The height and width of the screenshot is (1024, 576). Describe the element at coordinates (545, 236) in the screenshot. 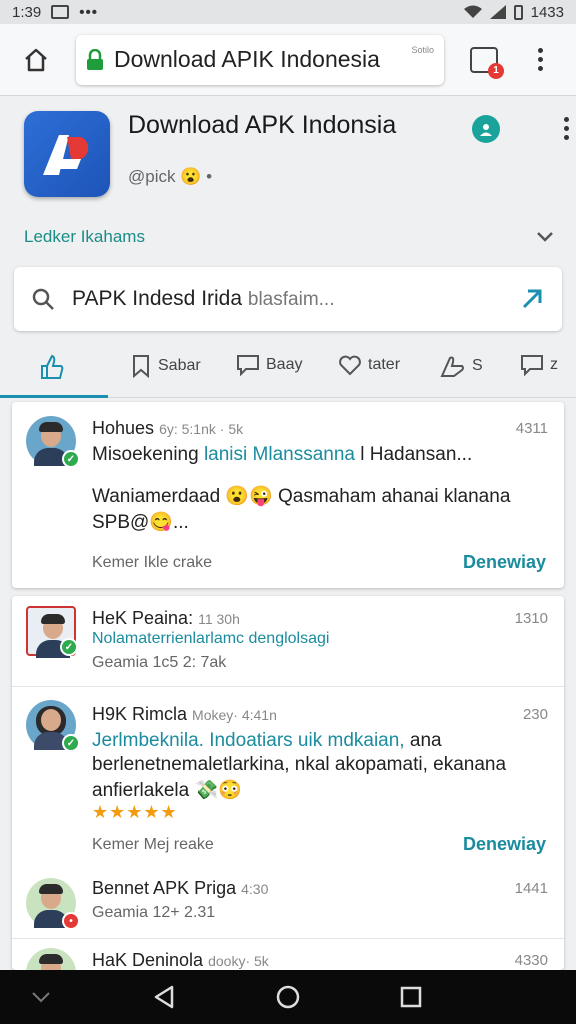

I see `chevron-down-icon` at that location.